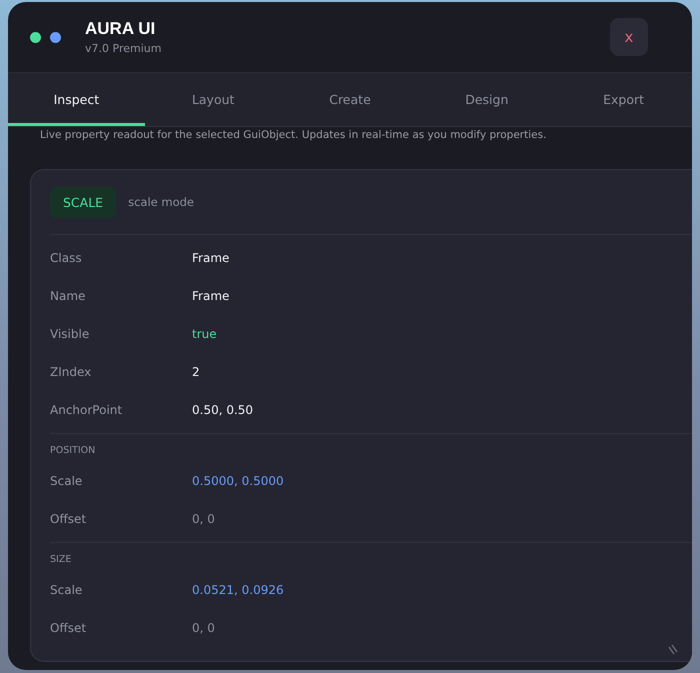  I want to click on window-title: AURA UI, so click(120, 29).